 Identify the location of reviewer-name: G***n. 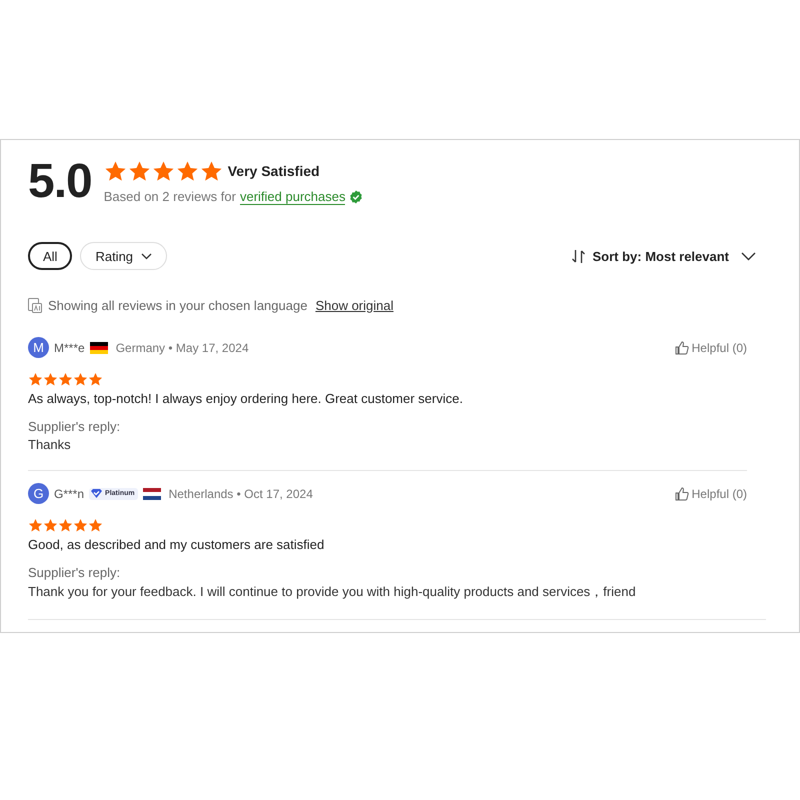
(69, 493).